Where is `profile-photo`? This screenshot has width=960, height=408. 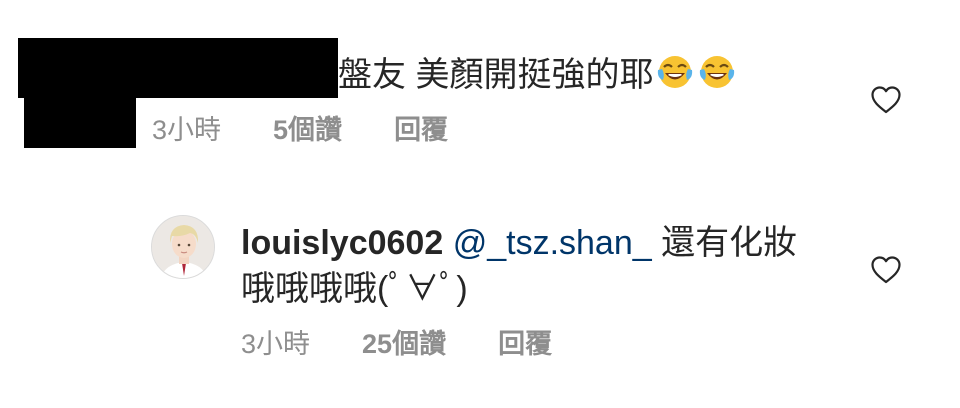
profile-photo is located at coordinates (183, 247).